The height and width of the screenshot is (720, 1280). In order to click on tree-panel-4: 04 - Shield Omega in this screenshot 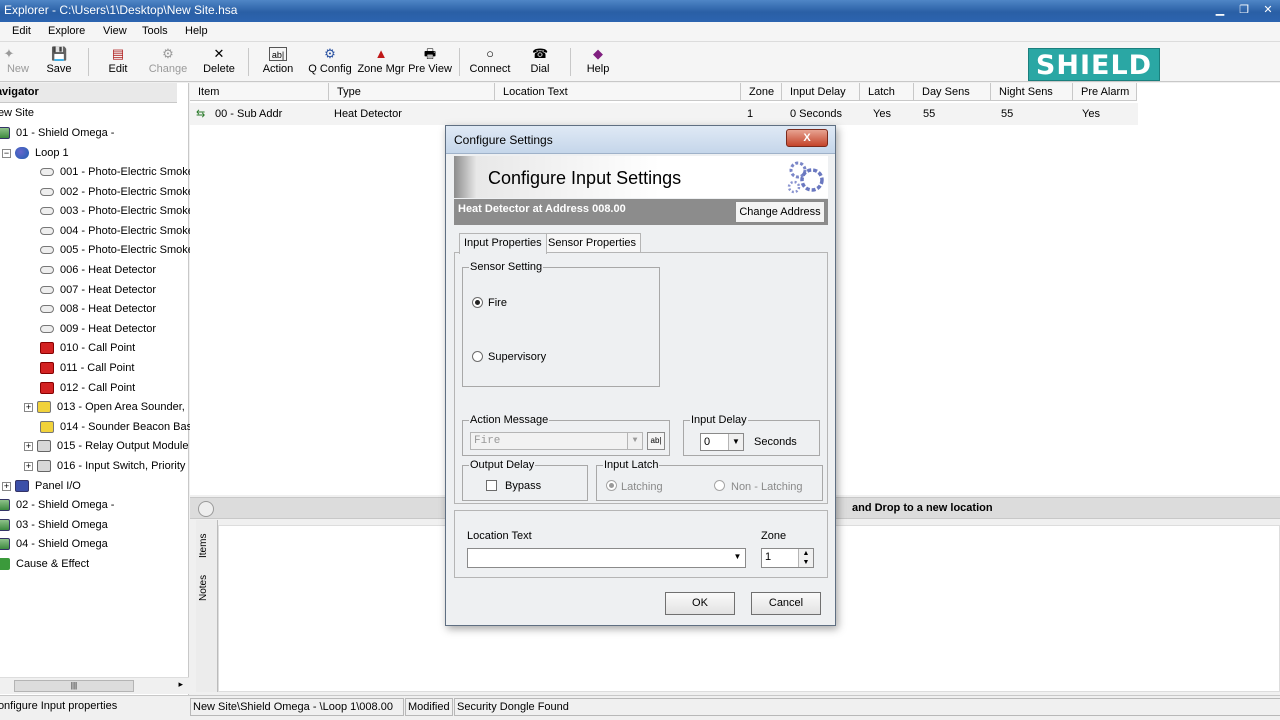, I will do `click(54, 544)`.